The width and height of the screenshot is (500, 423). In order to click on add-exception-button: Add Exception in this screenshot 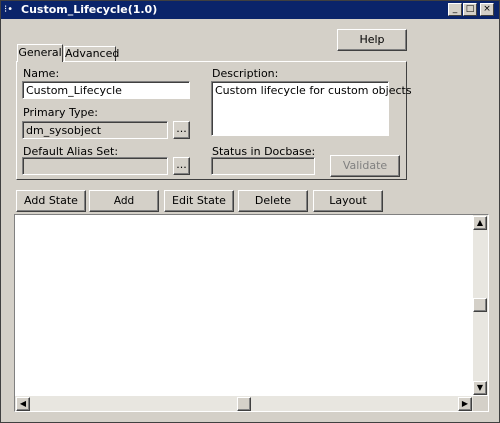, I will do `click(124, 208)`.